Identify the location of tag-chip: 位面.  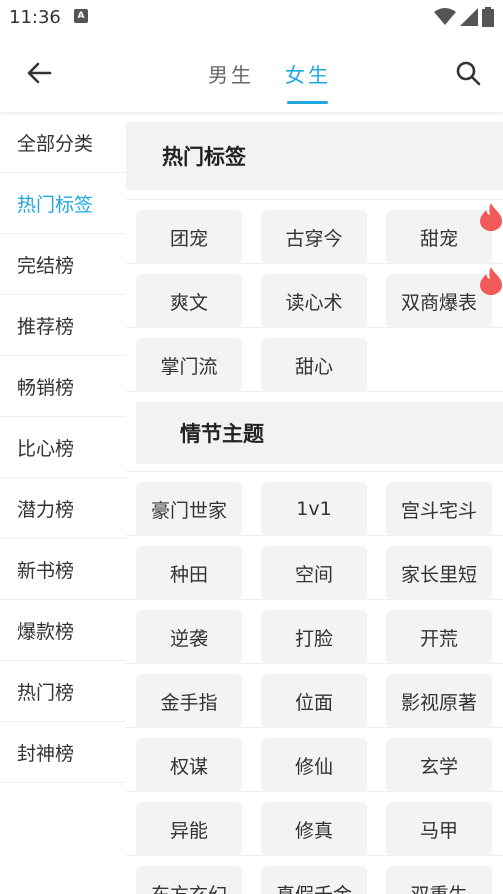
(314, 701).